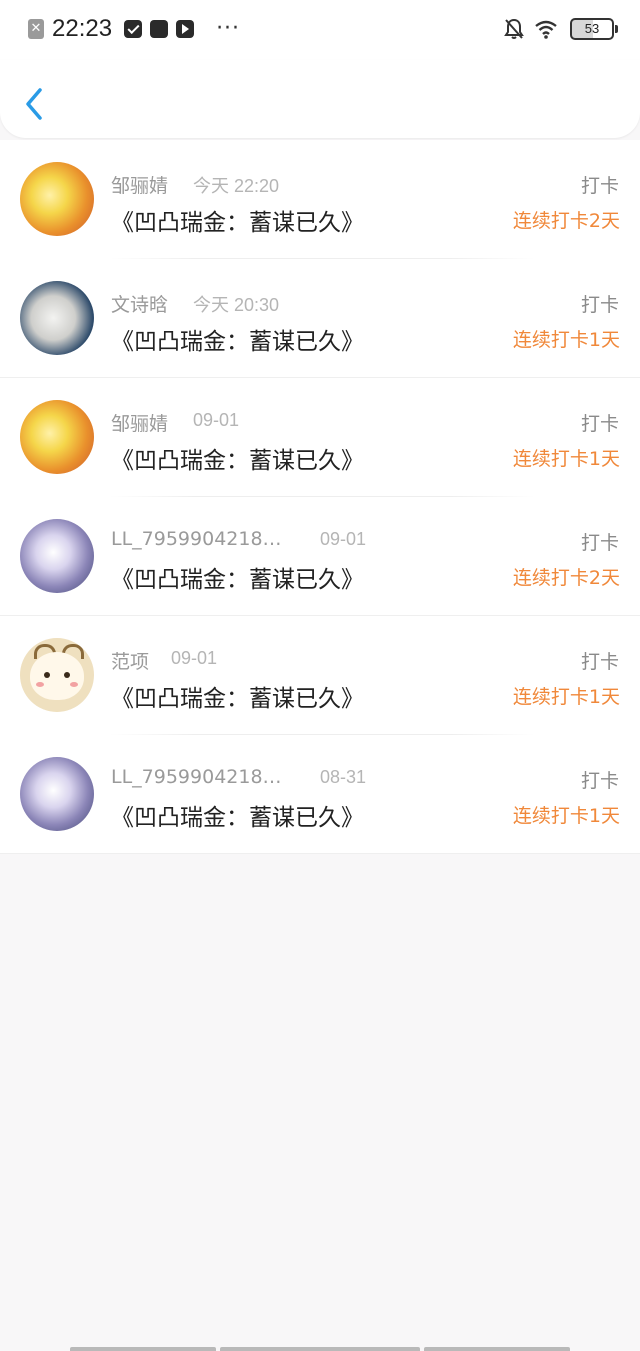 The image size is (640, 1351). I want to click on post-time: 08-31, so click(343, 777).